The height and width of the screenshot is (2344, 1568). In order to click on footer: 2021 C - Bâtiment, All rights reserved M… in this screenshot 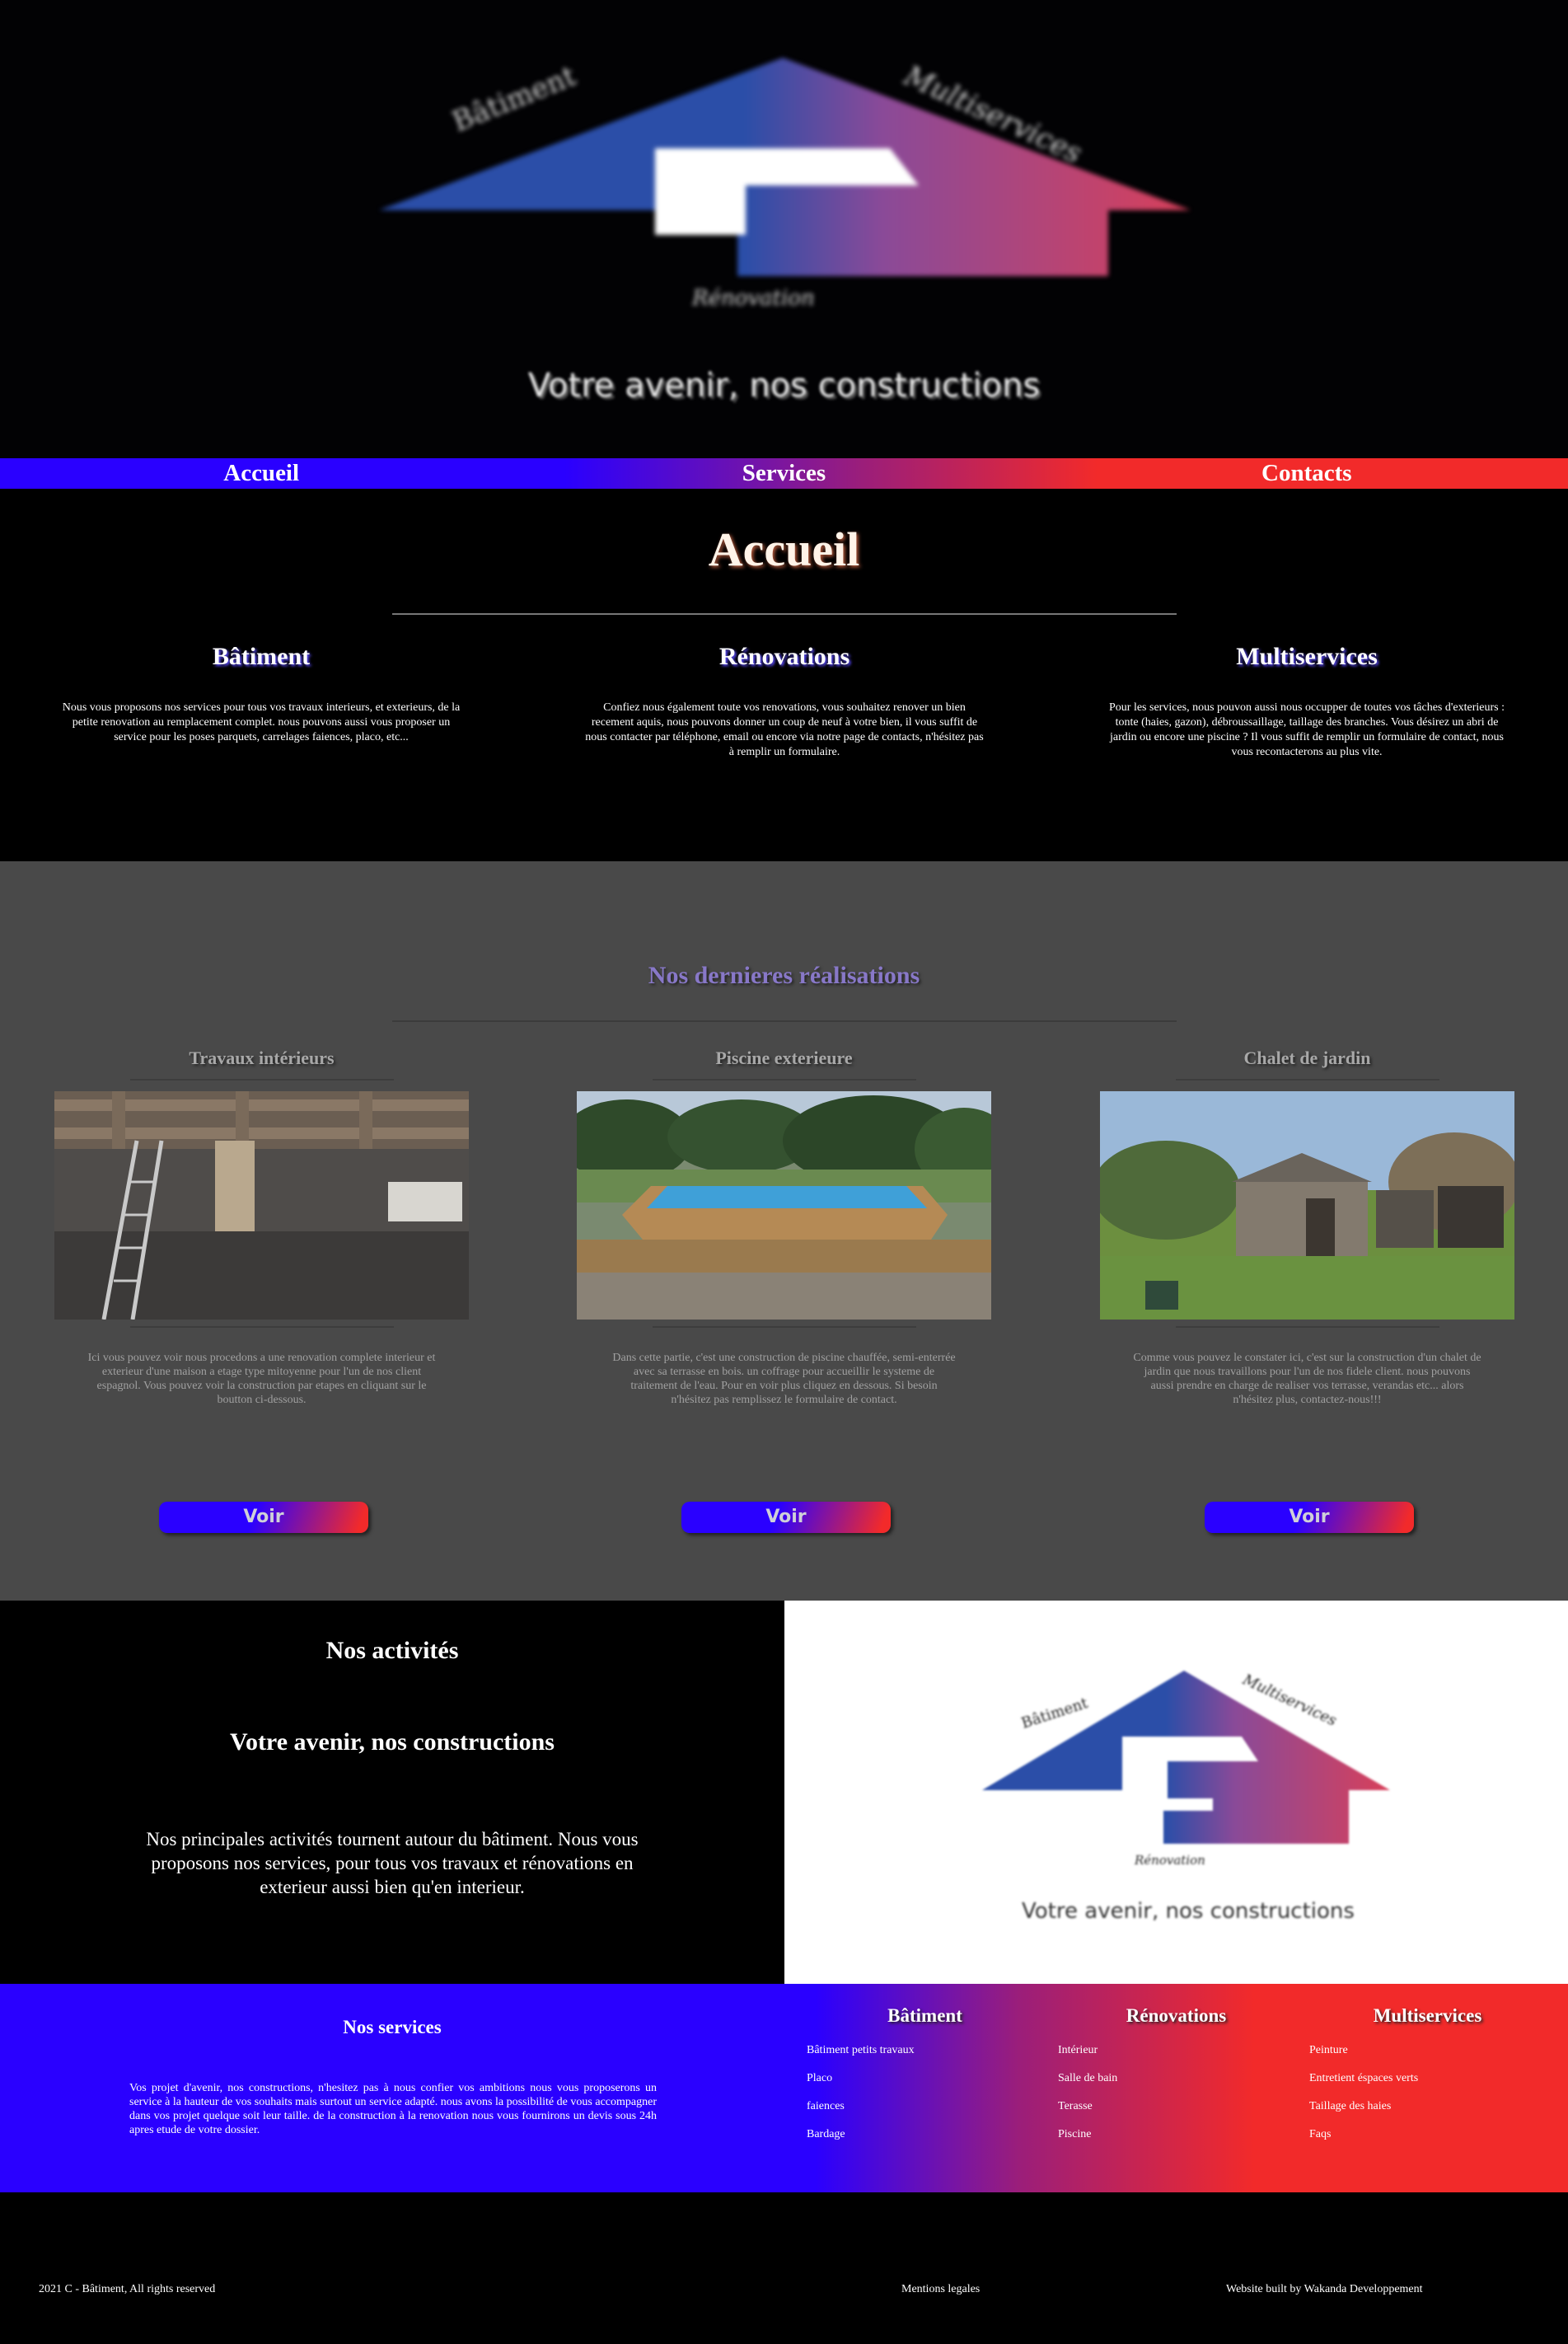, I will do `click(784, 2268)`.